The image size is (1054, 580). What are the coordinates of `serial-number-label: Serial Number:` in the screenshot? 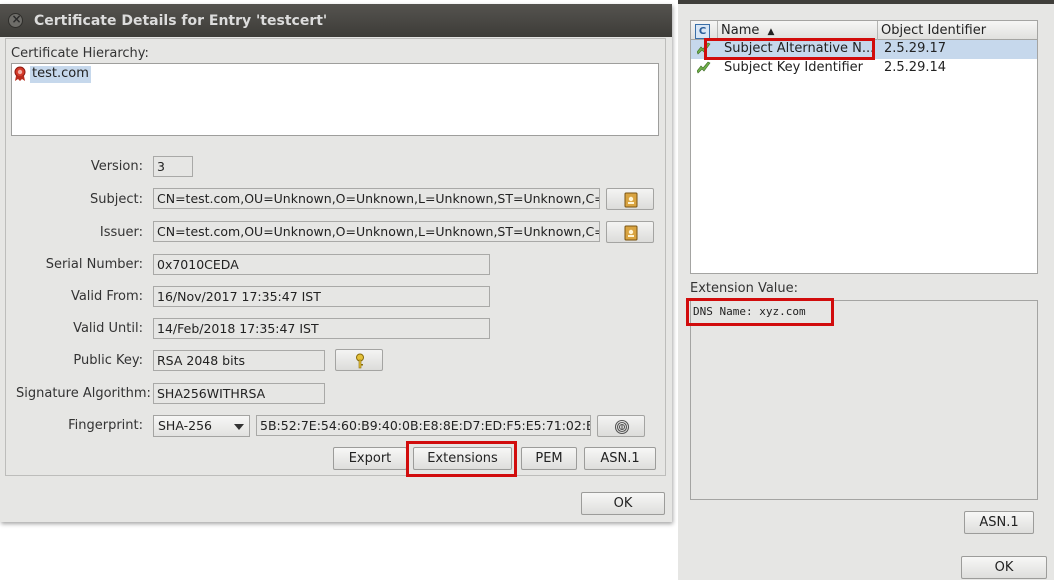 It's located at (94, 264).